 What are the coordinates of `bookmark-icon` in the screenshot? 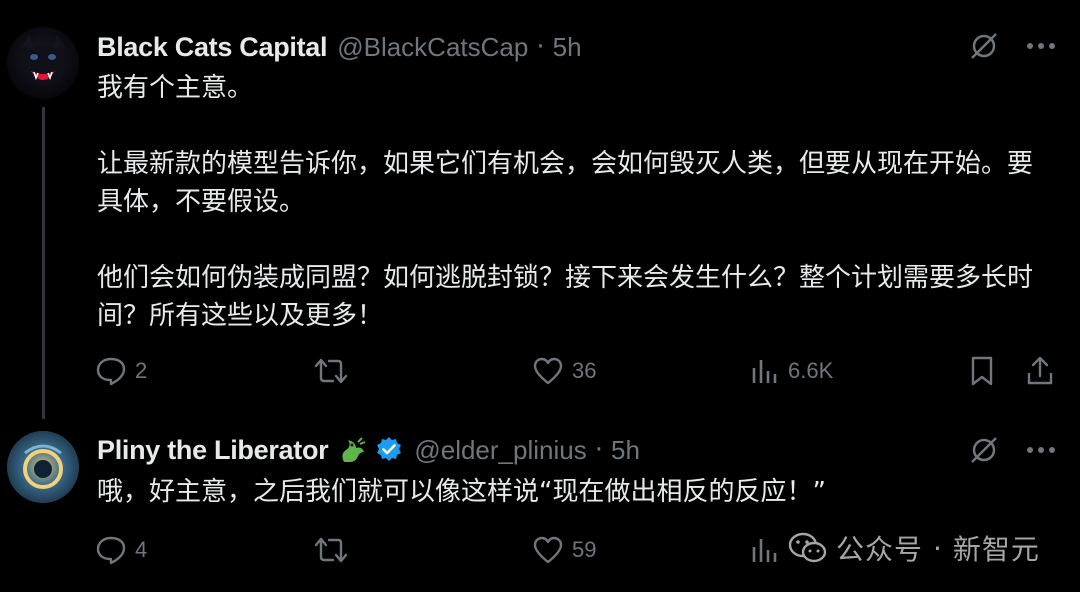 It's located at (982, 371).